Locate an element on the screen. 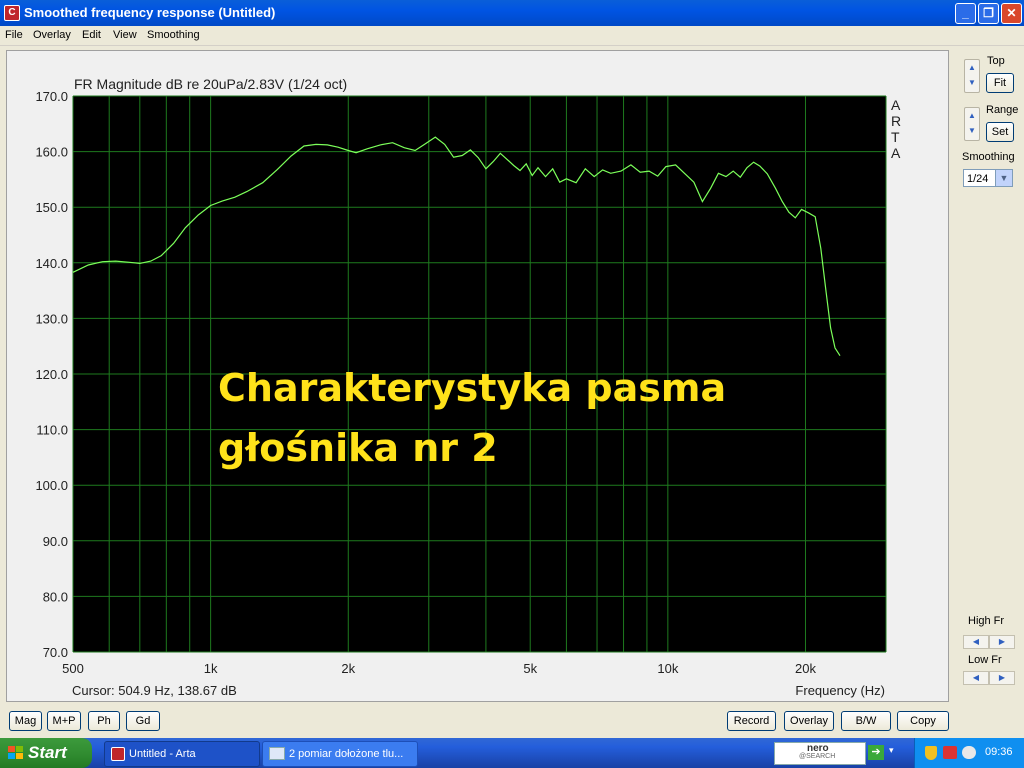 The image size is (1024, 768). gd-button: Gd is located at coordinates (143, 721).